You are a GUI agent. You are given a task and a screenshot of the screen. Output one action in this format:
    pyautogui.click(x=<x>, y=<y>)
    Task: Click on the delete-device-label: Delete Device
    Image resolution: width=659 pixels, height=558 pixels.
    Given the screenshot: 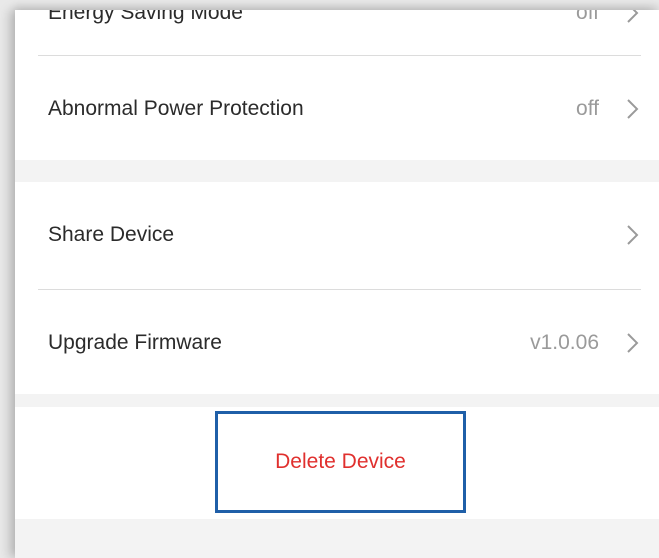 What is the action you would take?
    pyautogui.click(x=340, y=461)
    